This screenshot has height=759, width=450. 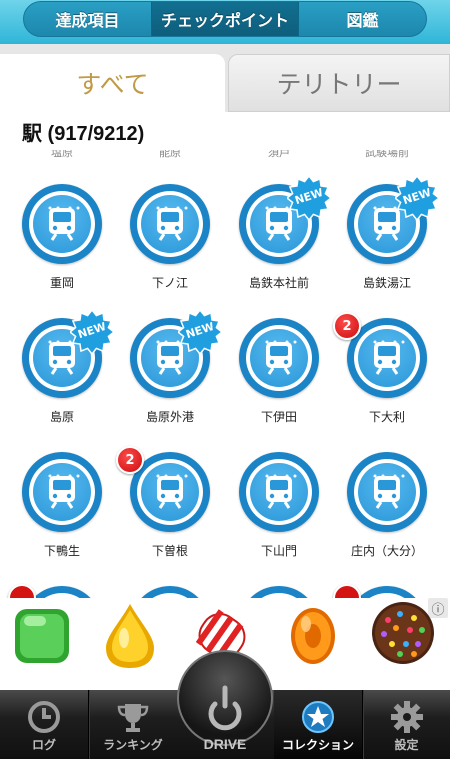 I want to click on station-label: 庄内（大分）, so click(x=386, y=551).